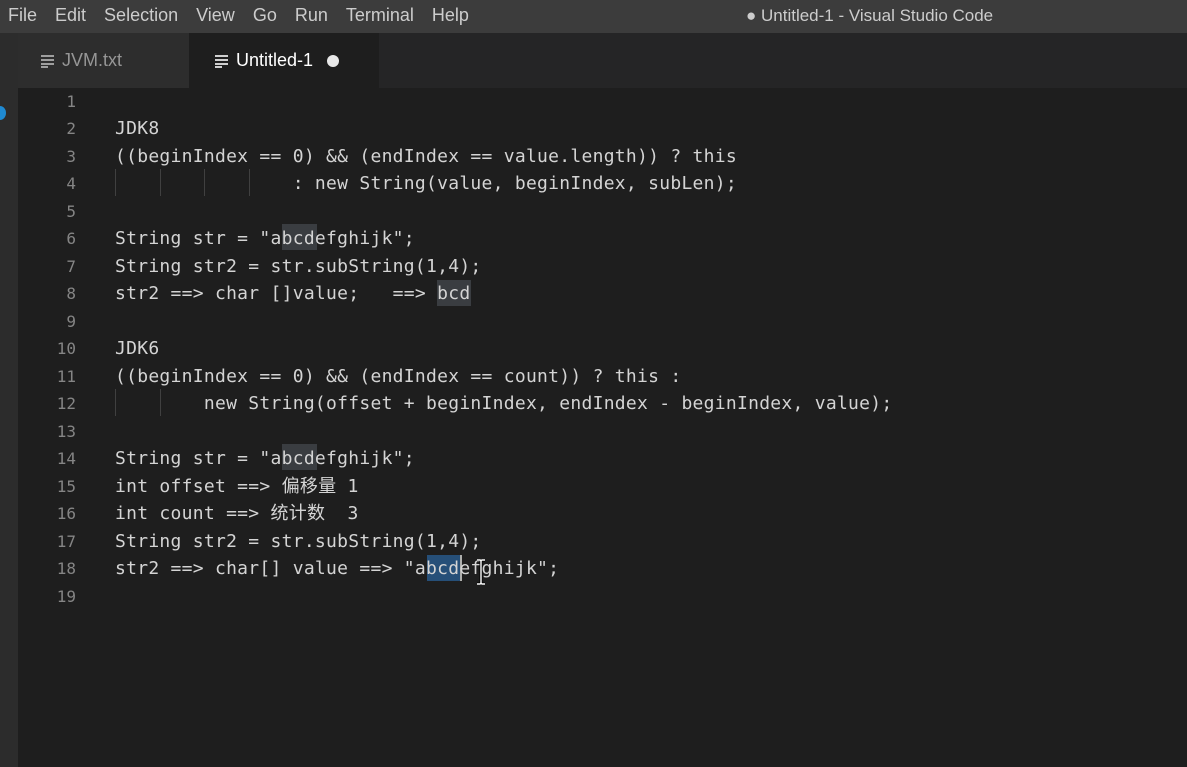  I want to click on code-line: 6 String str = "abcdefghijk";, so click(602, 238).